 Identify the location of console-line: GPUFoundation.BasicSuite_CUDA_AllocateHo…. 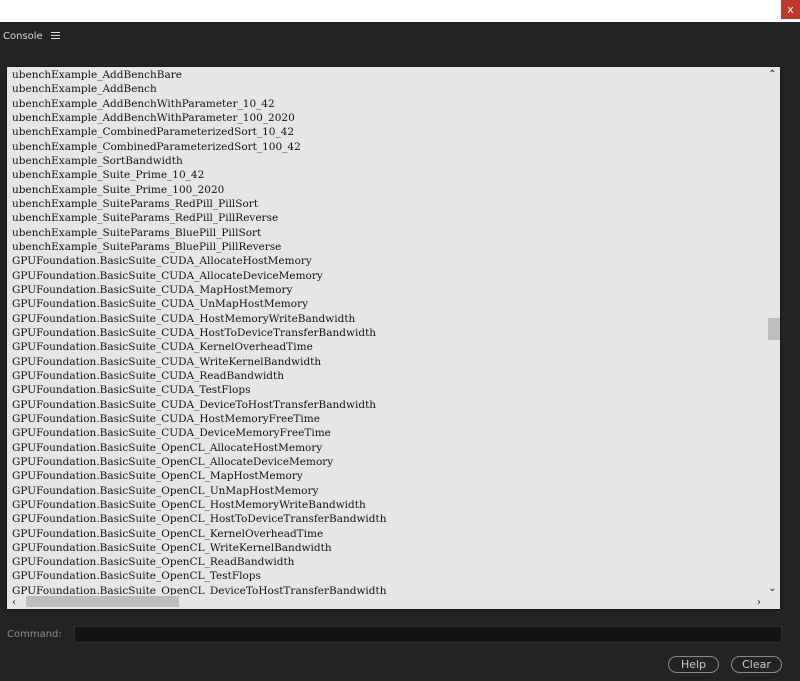
(162, 261).